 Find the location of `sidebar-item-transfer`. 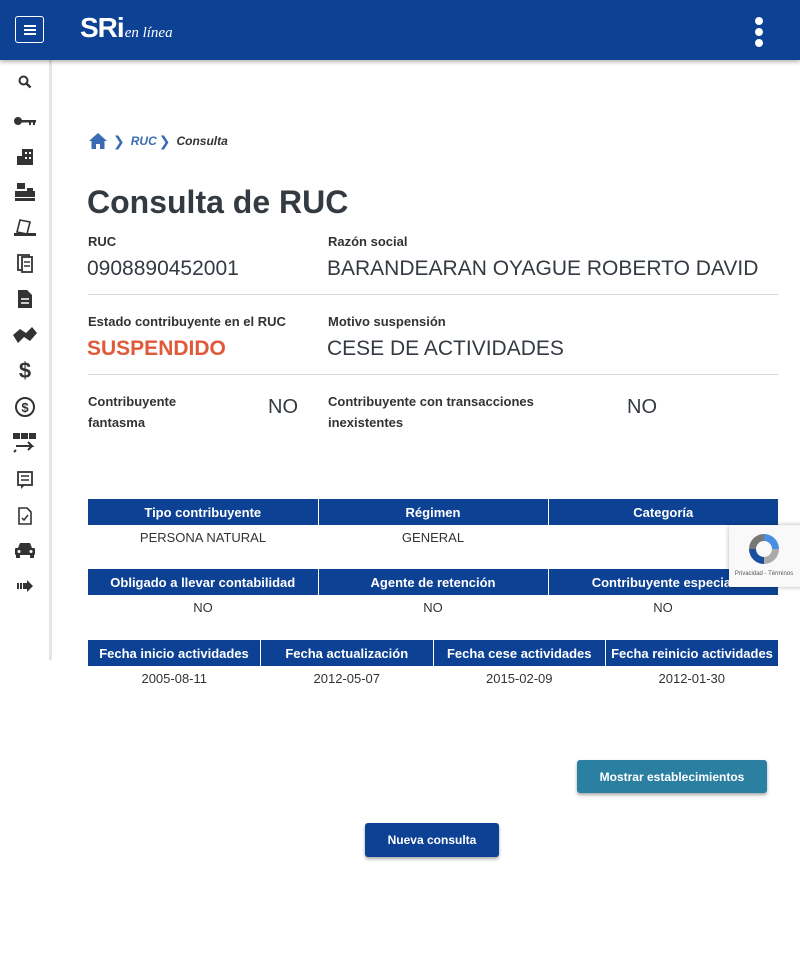

sidebar-item-transfer is located at coordinates (25, 443).